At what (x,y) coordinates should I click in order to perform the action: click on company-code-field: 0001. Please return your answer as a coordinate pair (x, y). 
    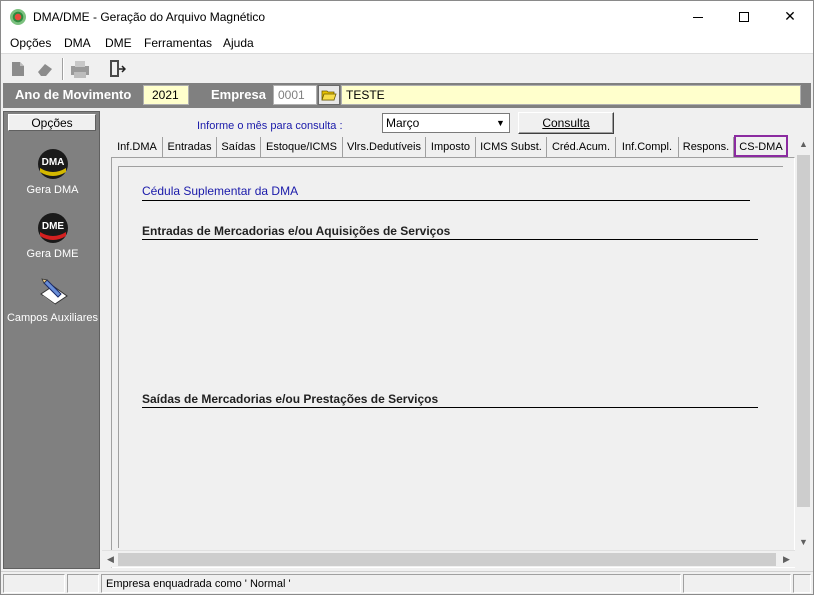
    Looking at the image, I should click on (295, 95).